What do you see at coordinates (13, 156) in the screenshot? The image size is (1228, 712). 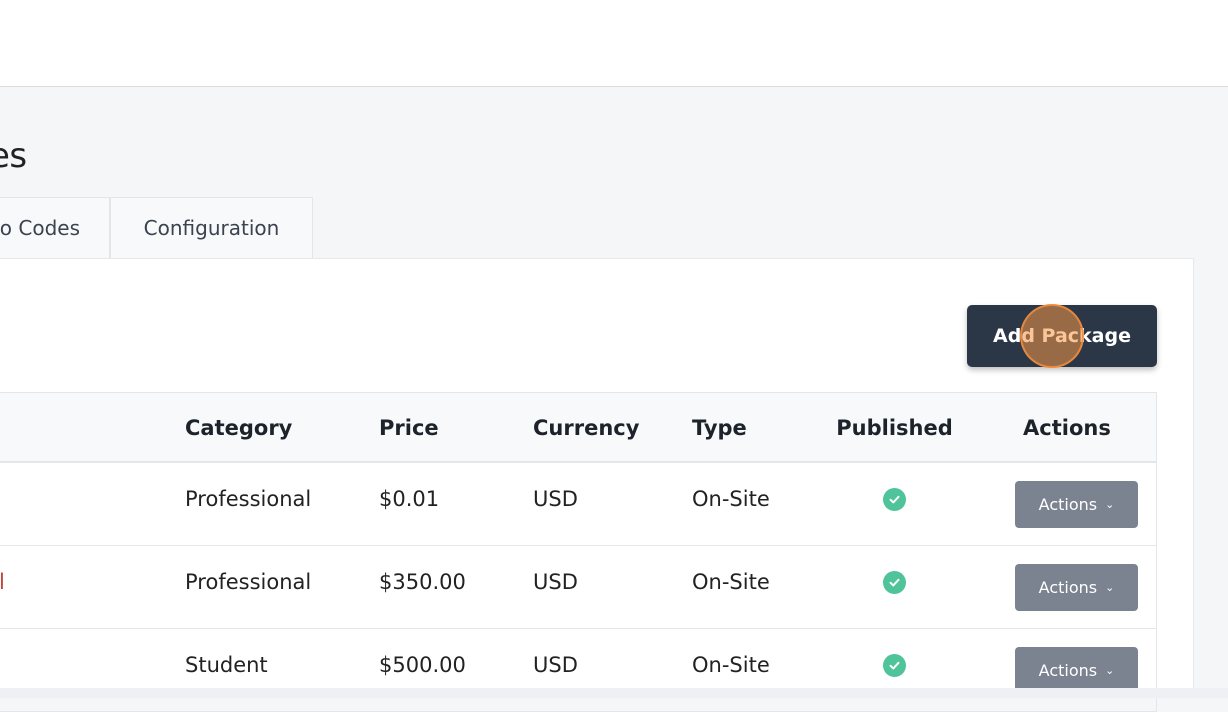 I see `page-title: les` at bounding box center [13, 156].